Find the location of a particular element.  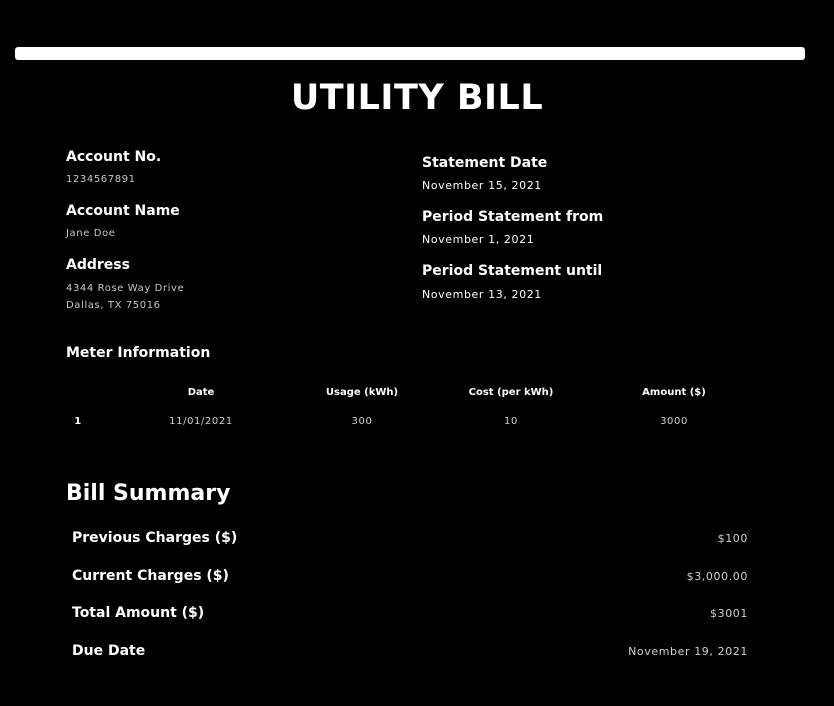

period-from-label: Period Statement from is located at coordinates (513, 217).